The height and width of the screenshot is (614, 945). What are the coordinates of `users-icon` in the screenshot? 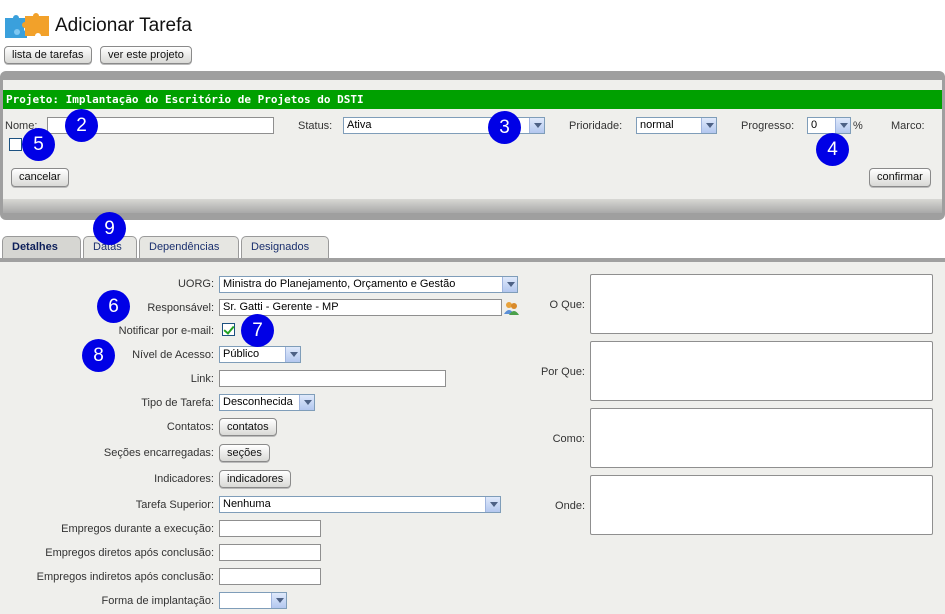 It's located at (511, 308).